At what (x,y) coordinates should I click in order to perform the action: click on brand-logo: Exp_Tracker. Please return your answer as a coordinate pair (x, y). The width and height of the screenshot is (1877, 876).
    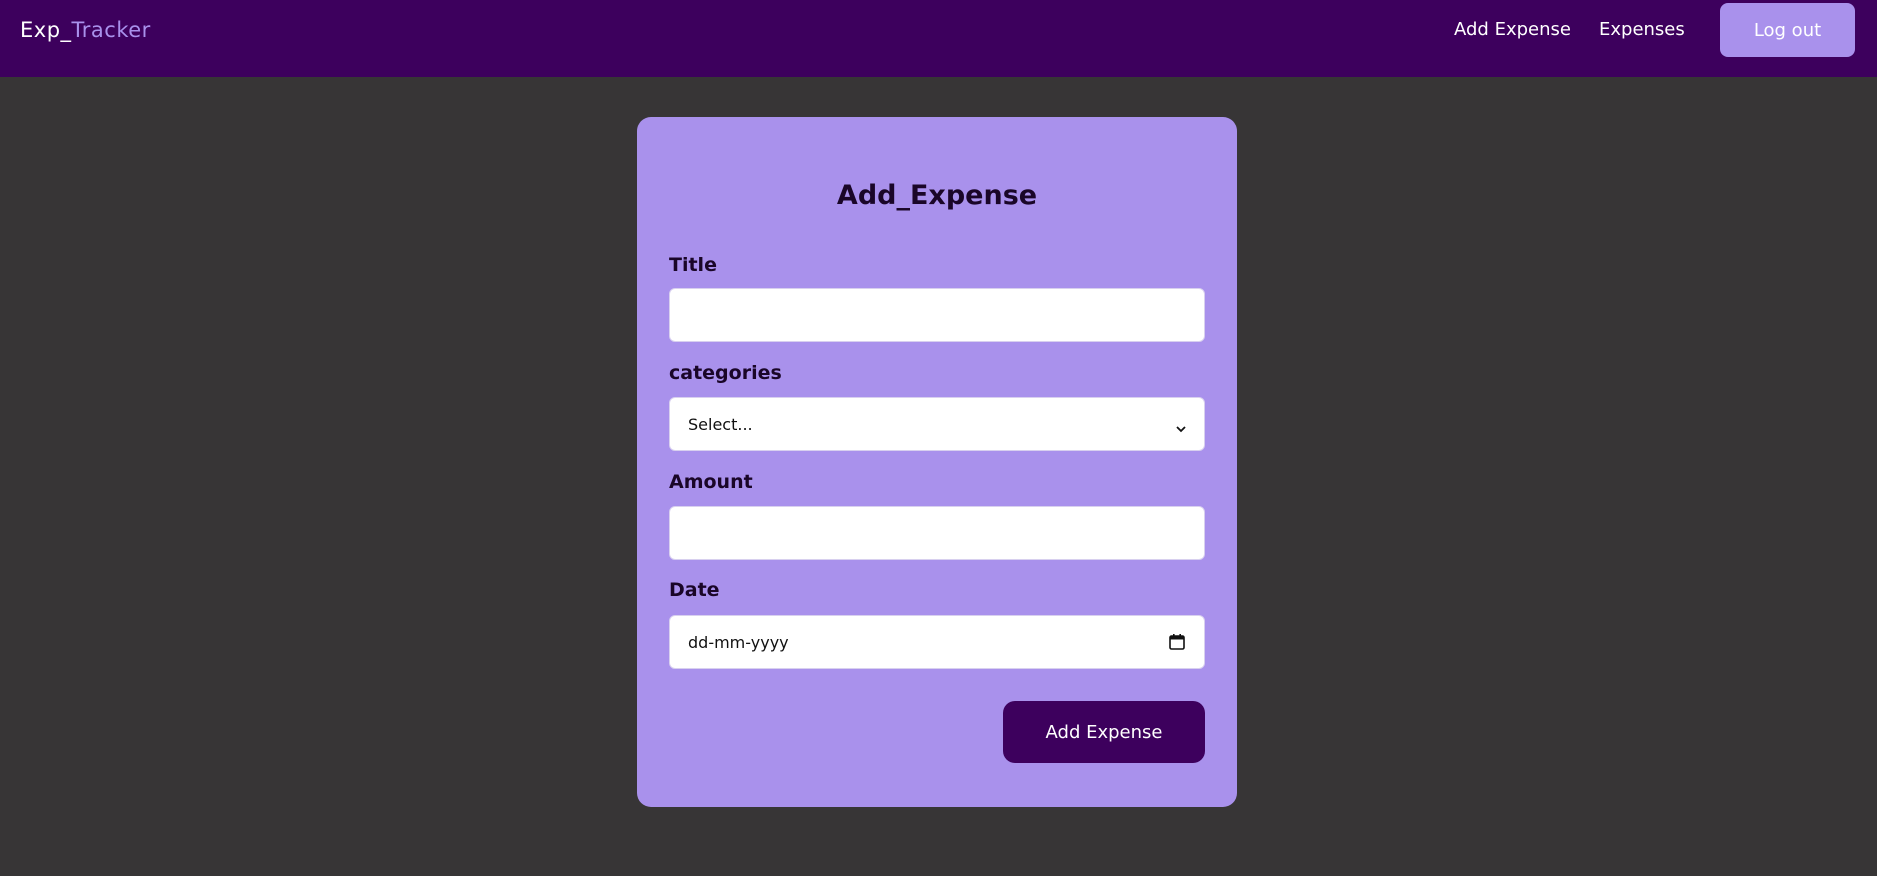
    Looking at the image, I should click on (85, 30).